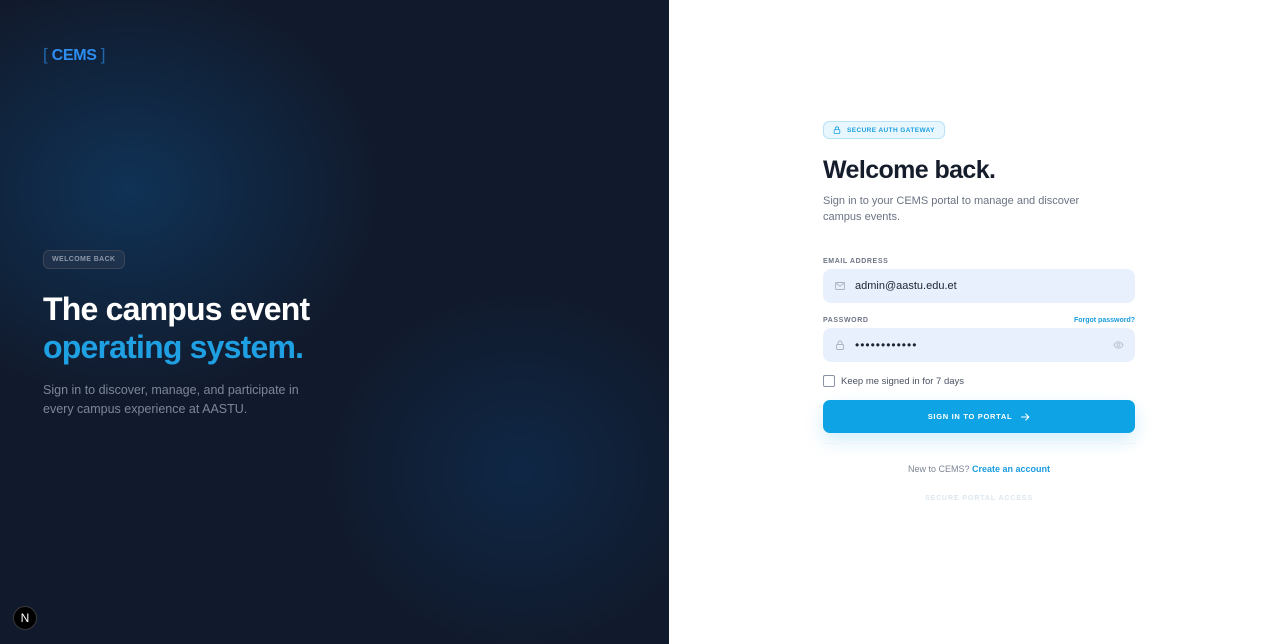  I want to click on page-title: Welcome back., so click(909, 170).